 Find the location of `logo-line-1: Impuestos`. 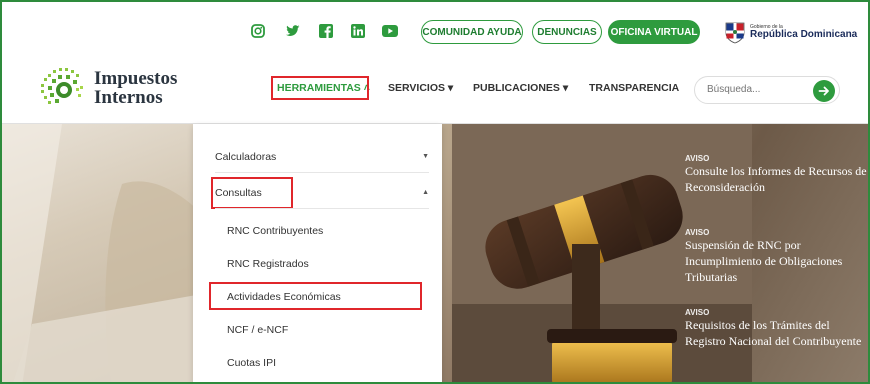

logo-line-1: Impuestos is located at coordinates (136, 78).